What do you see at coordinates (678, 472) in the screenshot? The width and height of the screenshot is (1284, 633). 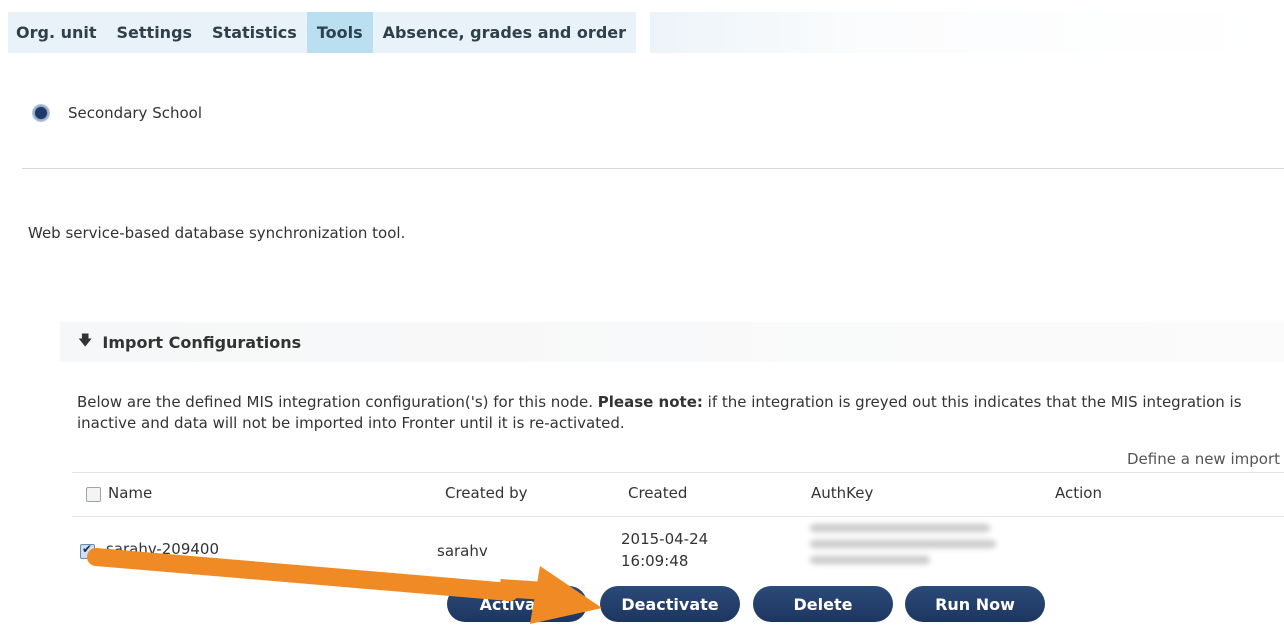 I see `table-header-top-border` at bounding box center [678, 472].